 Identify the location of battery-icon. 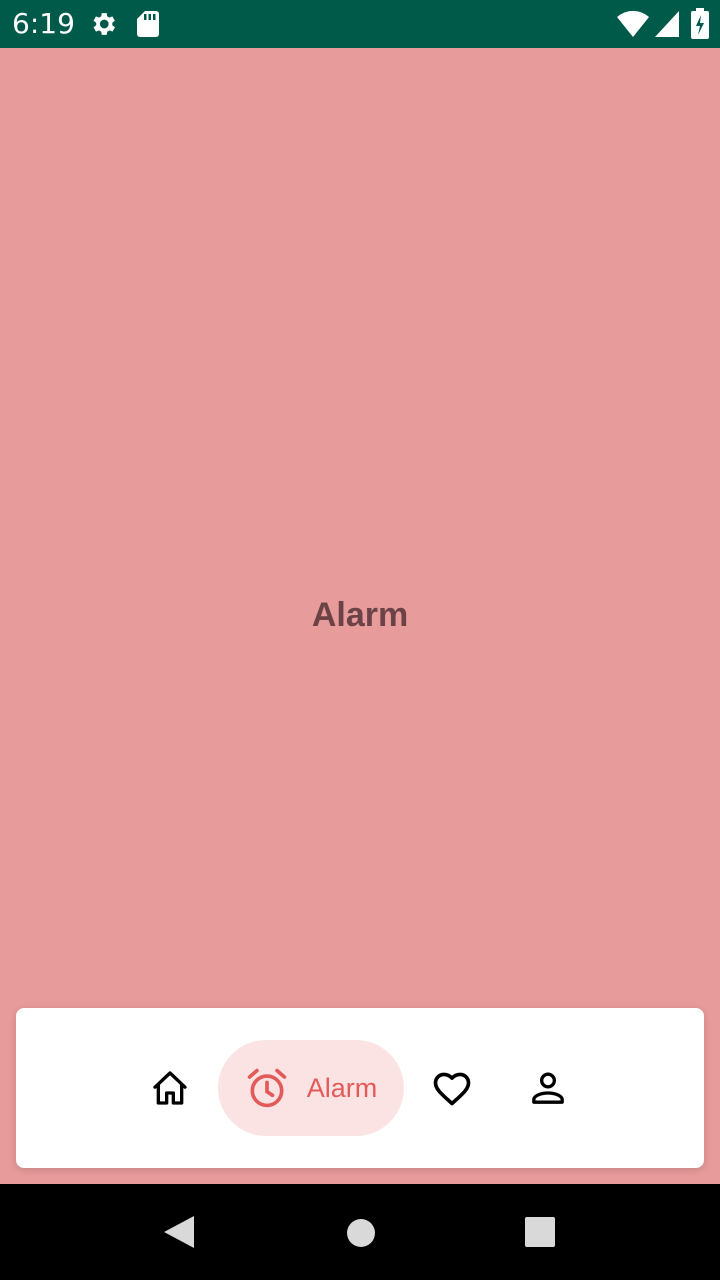
(700, 23).